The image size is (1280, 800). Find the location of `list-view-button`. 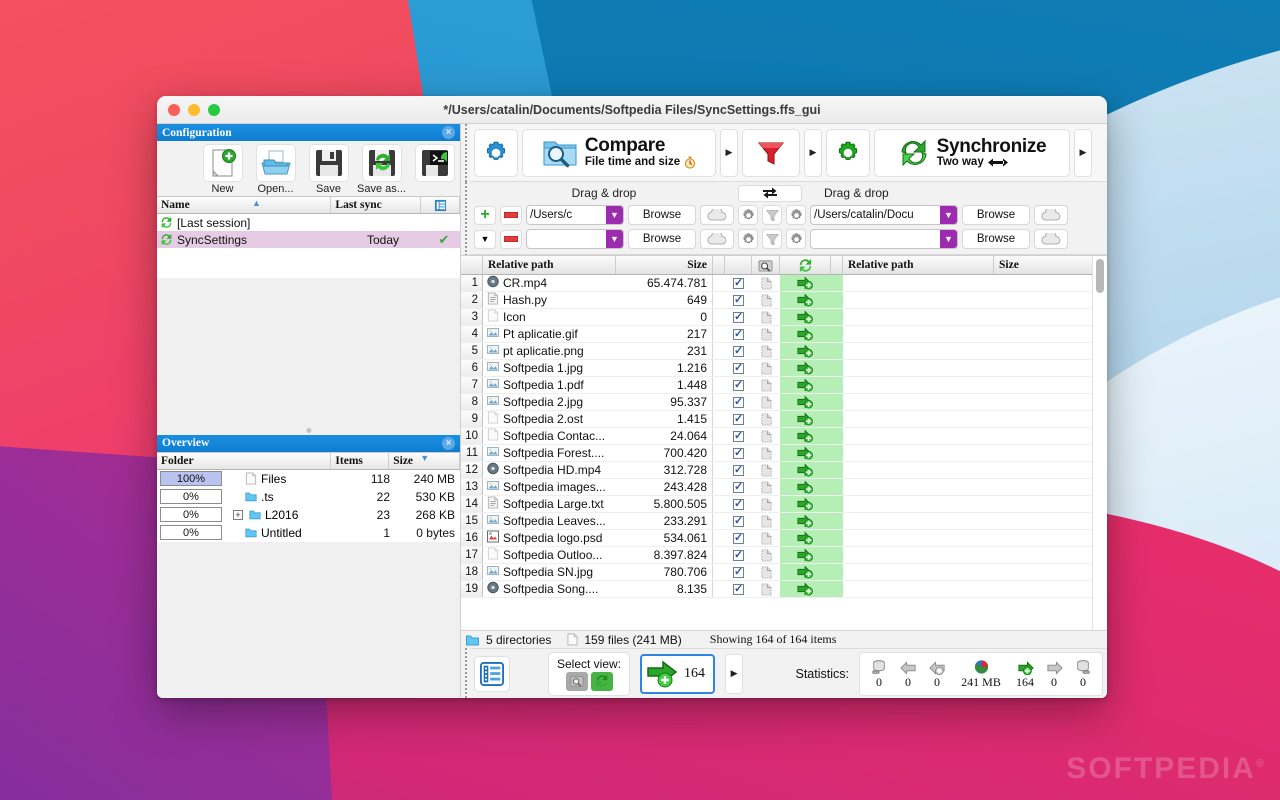

list-view-button is located at coordinates (492, 673).